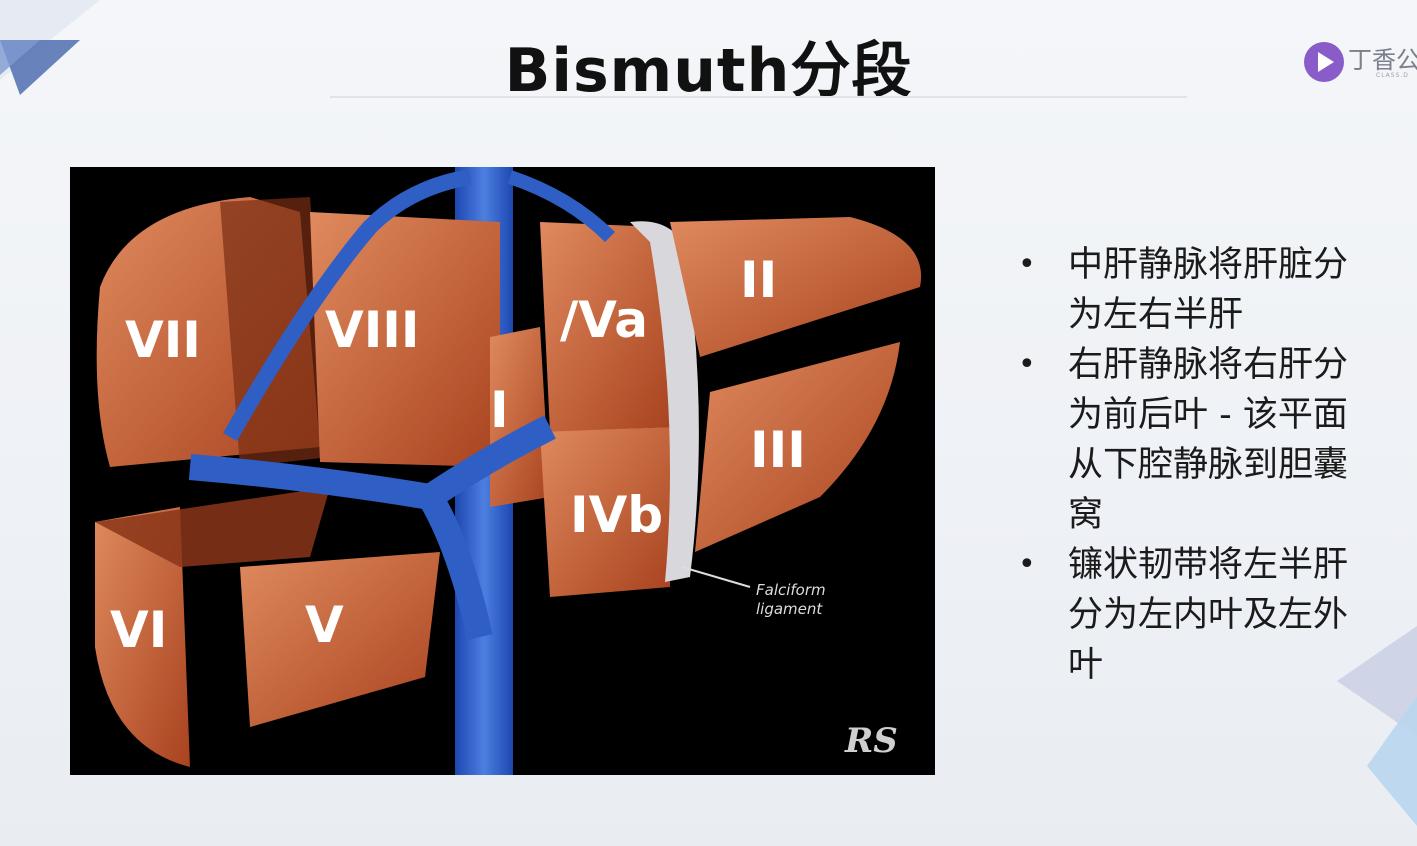  I want to click on bullet-text: 右肝静脉将右肝分为前后叶 - 该平面从下腔静脉到胆囊窝, so click(1208, 440).